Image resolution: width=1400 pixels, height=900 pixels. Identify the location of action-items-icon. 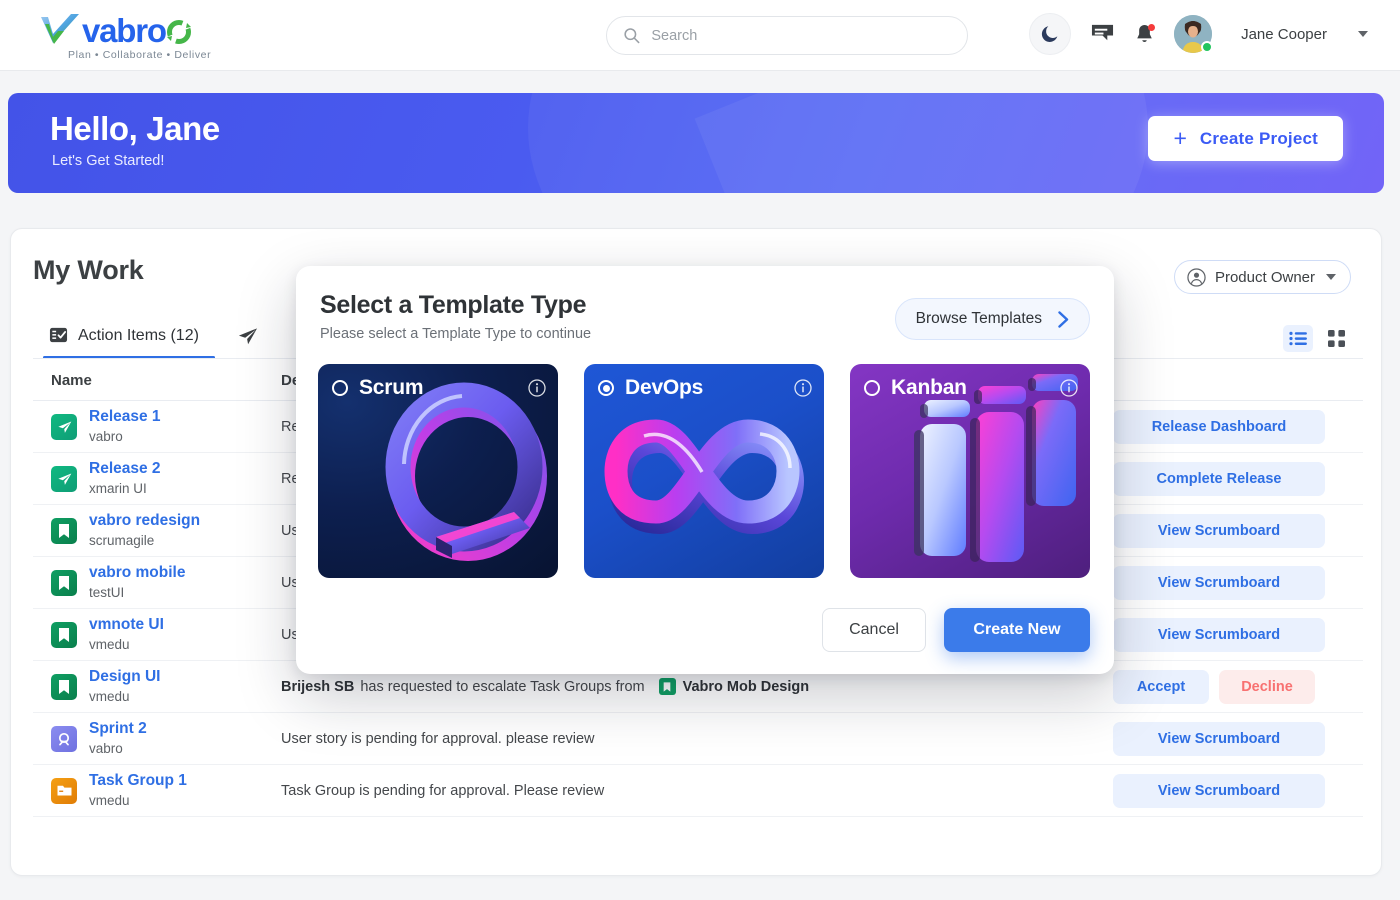
(58, 335).